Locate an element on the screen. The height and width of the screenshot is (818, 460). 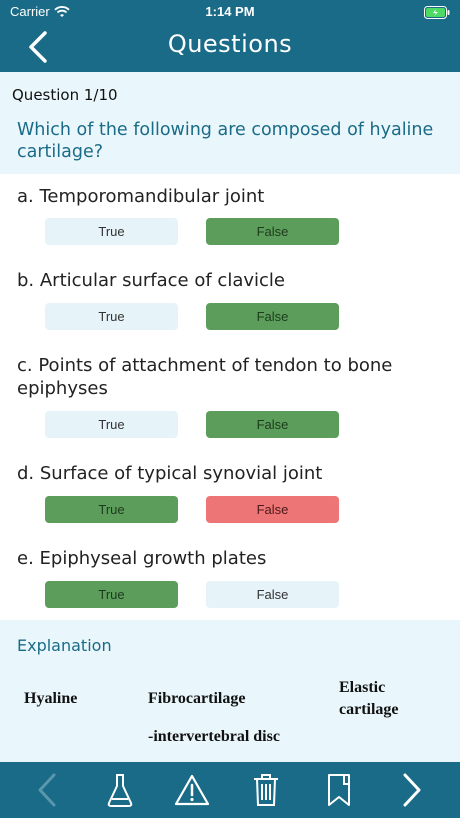
option-b-false-button: False is located at coordinates (272, 316).